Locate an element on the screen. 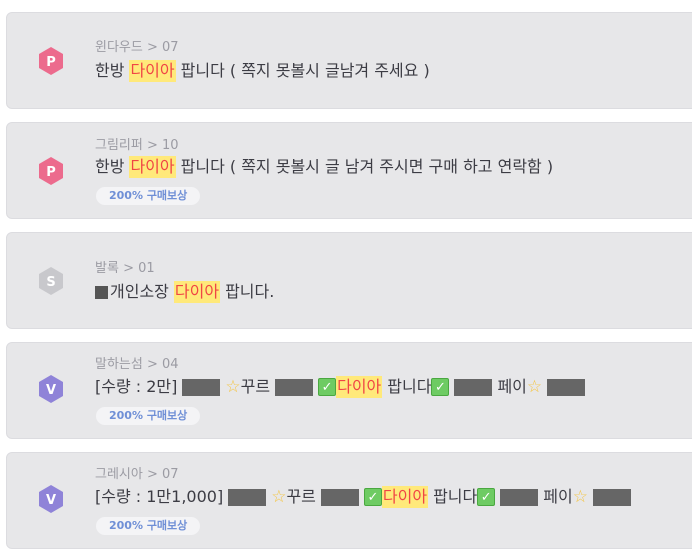 Image resolution: width=692 pixels, height=557 pixels. listing-title: 개인소장 다이아 팝니다. is located at coordinates (184, 292).